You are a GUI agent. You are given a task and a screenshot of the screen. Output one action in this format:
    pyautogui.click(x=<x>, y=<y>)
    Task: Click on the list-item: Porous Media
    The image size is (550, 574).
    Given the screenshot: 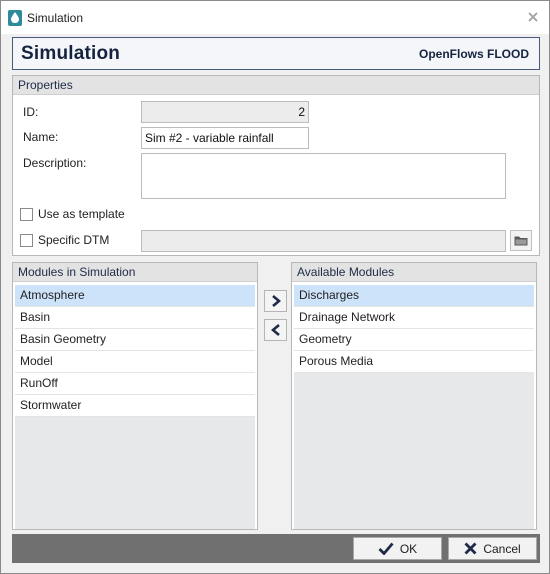 What is the action you would take?
    pyautogui.click(x=414, y=362)
    